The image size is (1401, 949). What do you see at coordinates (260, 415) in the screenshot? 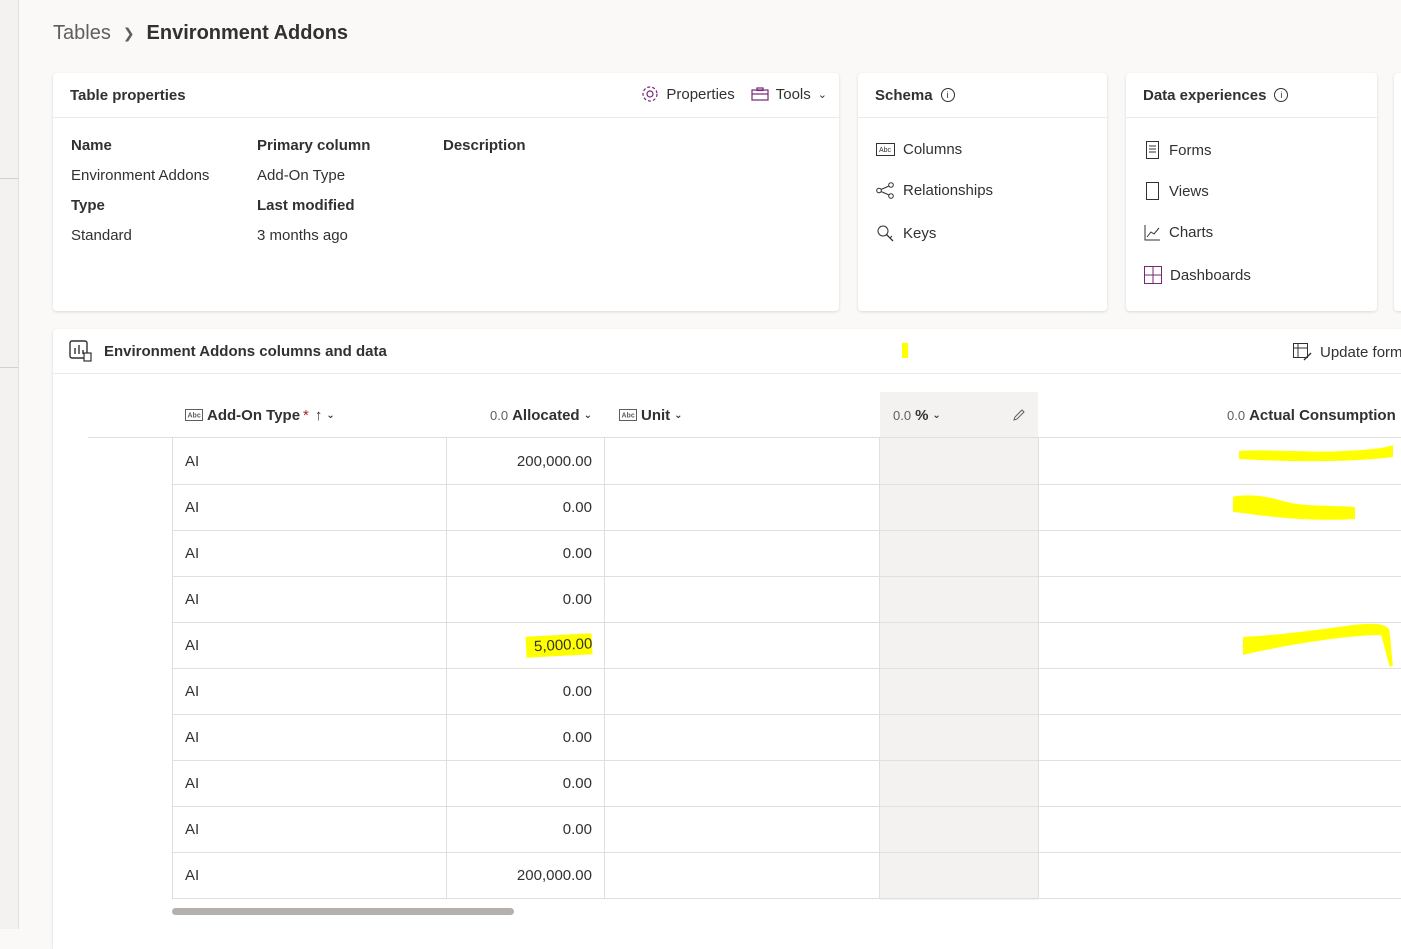
I see `column-header-add-on-type: Abc Add-On Type * ↑ ⌄` at bounding box center [260, 415].